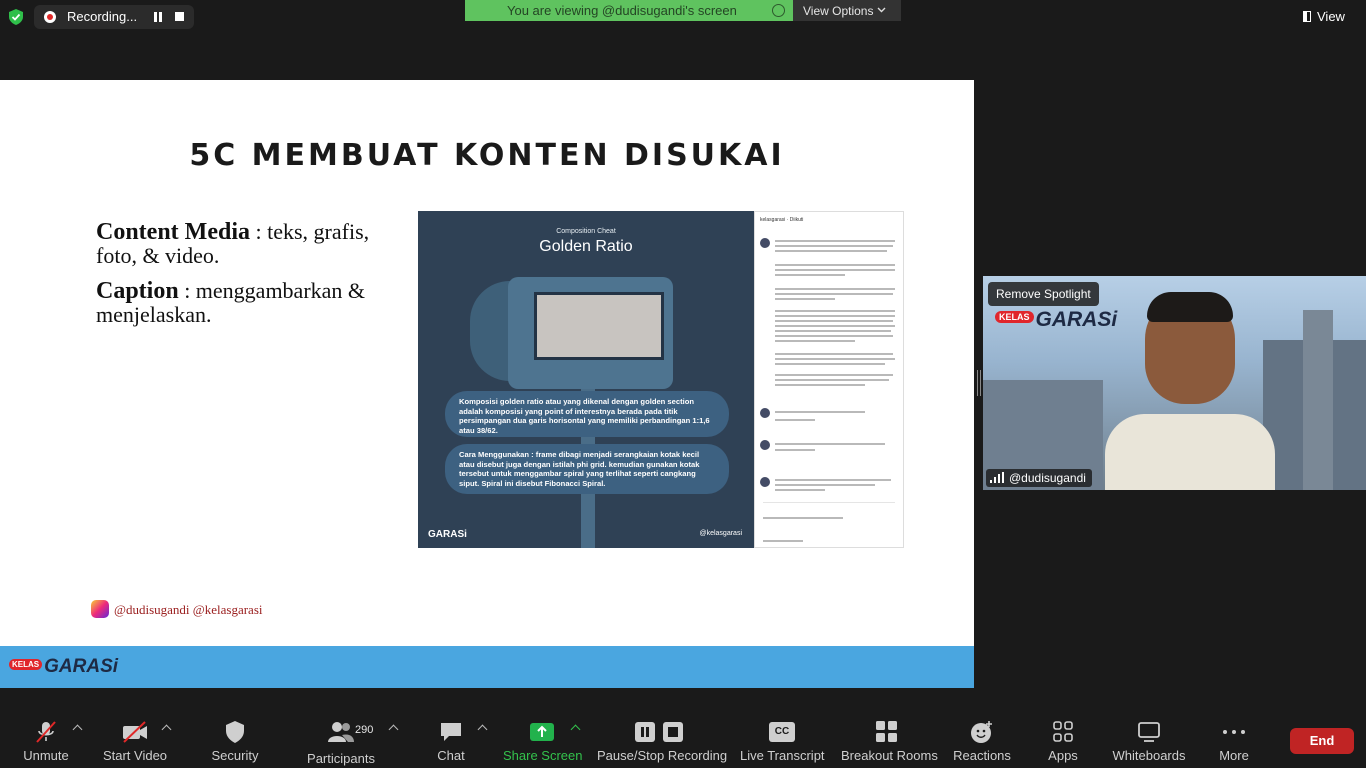 This screenshot has height=768, width=1366. I want to click on instagram-post-panel: kelasgarasi · Diikuti, so click(829, 379).